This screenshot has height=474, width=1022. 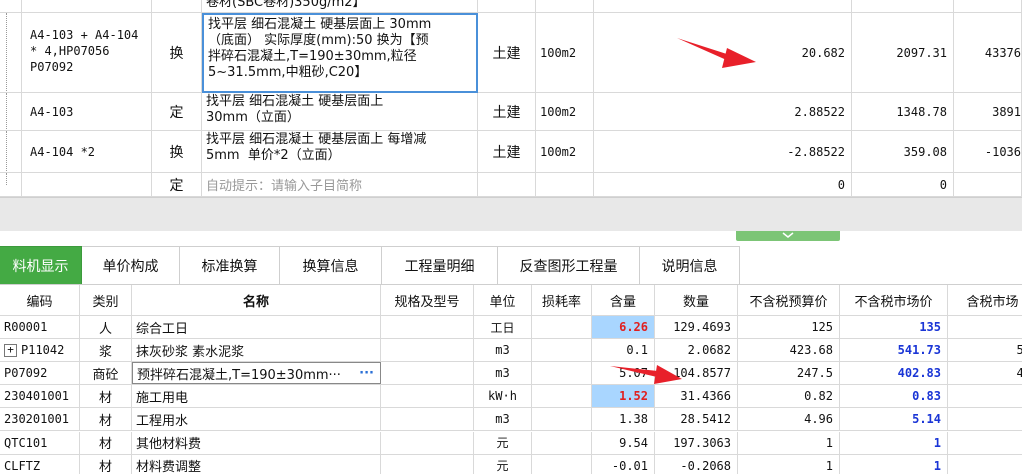 What do you see at coordinates (789, 373) in the screenshot?
I see `budget-price-cell: 247.5` at bounding box center [789, 373].